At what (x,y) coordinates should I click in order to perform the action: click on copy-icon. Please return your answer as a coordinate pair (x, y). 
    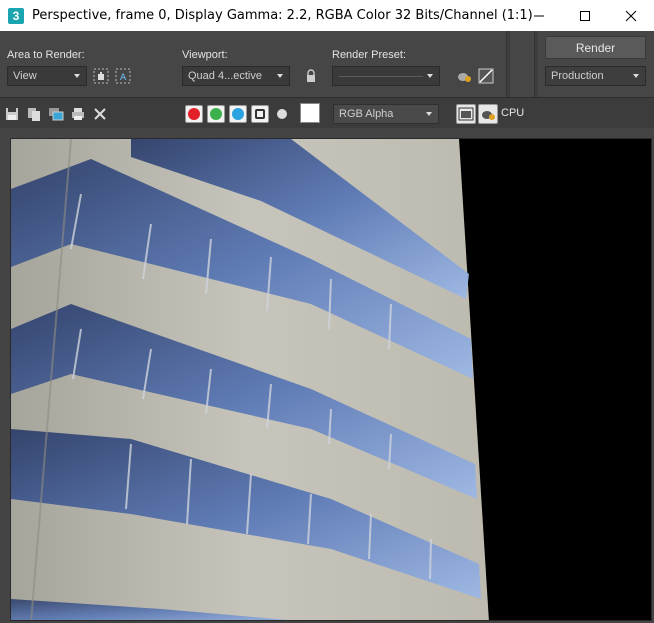
    Looking at the image, I should click on (34, 114).